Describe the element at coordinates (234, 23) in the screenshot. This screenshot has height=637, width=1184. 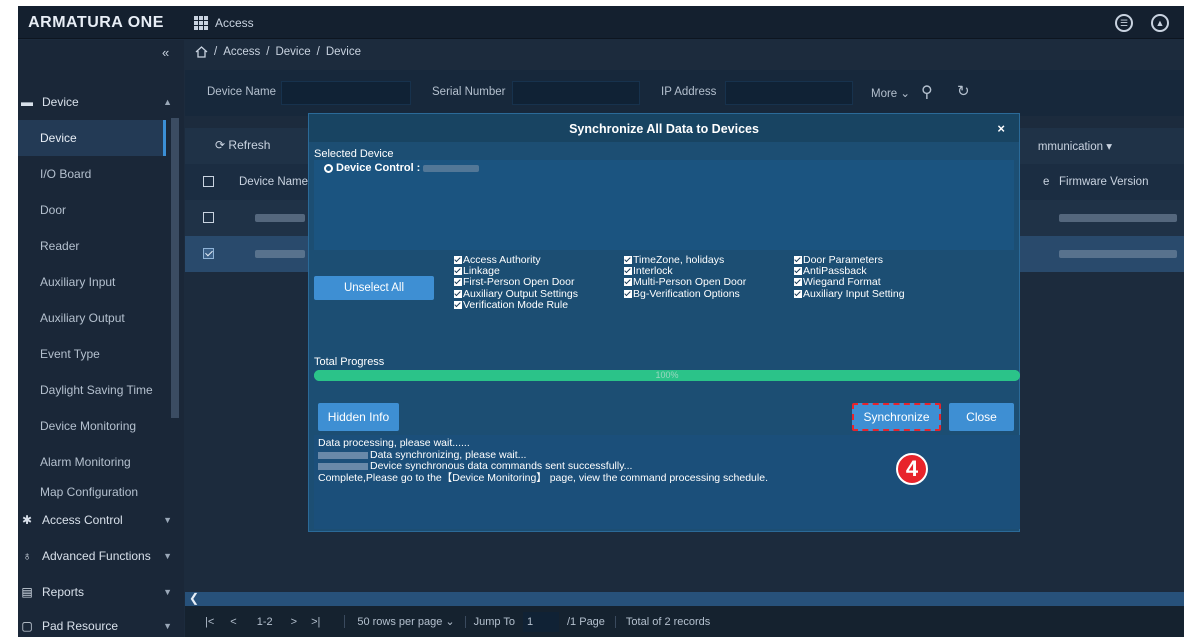
I see `module-title: Access` at that location.